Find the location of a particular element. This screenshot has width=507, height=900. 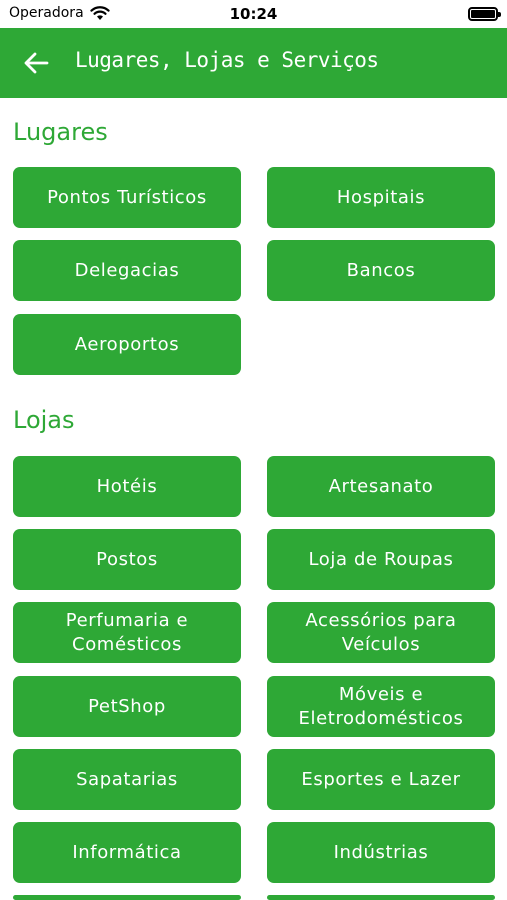

tile-hospitais: Hospitais is located at coordinates (381, 197).